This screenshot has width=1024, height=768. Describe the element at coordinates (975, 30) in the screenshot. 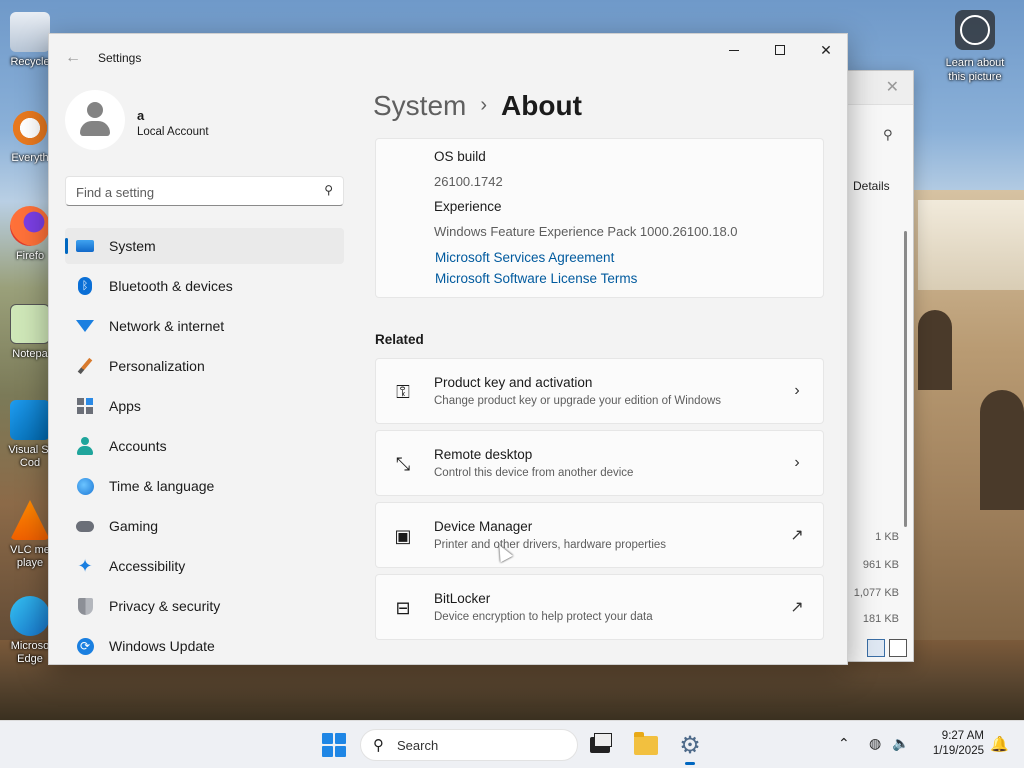

I see `camera-info-icon` at that location.